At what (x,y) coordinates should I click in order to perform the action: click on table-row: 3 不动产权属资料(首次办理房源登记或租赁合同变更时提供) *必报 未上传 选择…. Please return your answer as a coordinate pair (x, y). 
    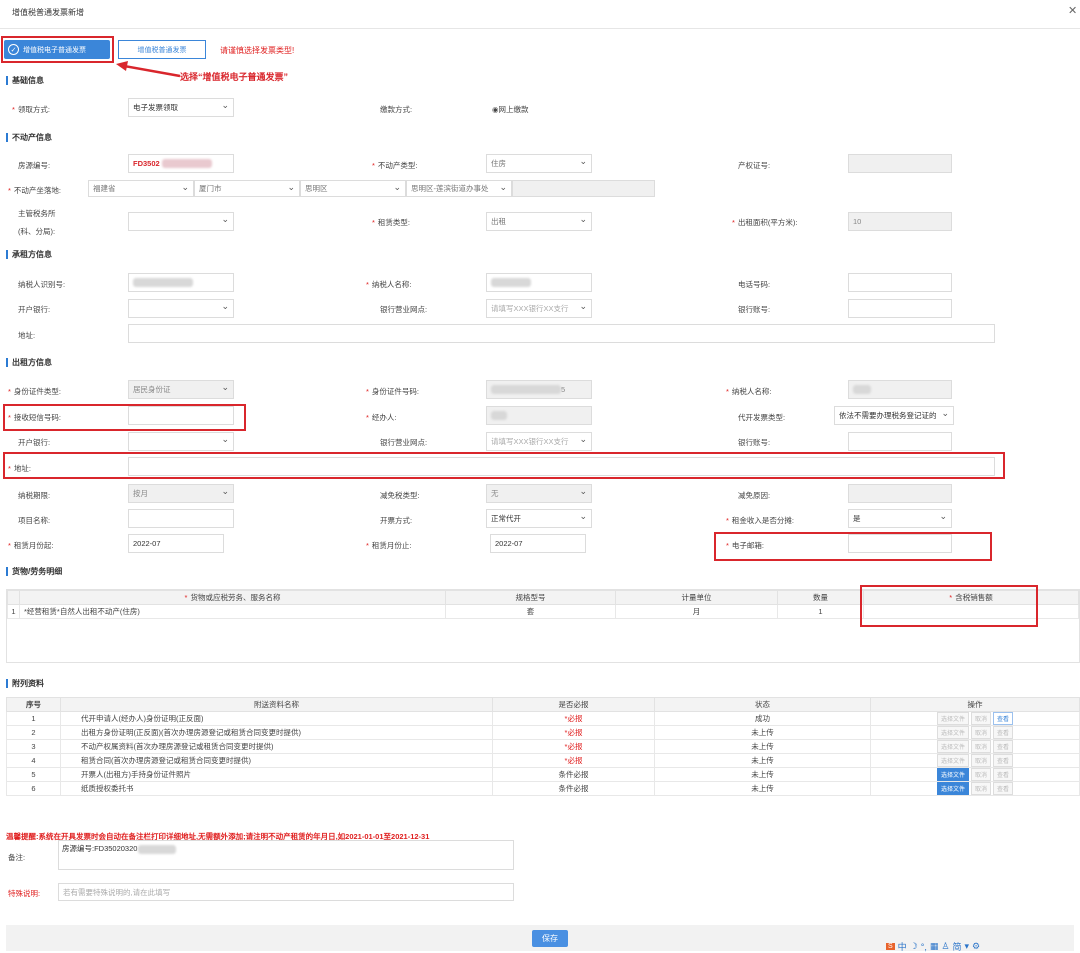
    Looking at the image, I should click on (543, 746).